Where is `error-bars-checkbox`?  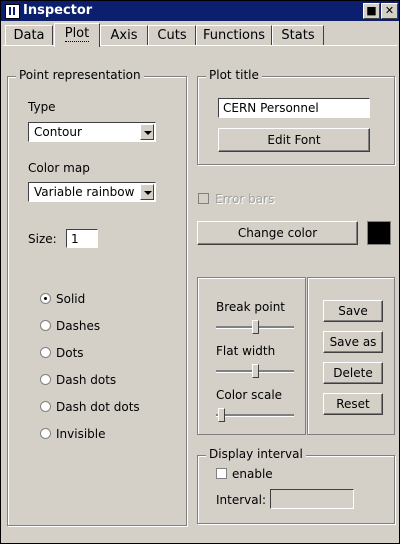 error-bars-checkbox is located at coordinates (203, 198).